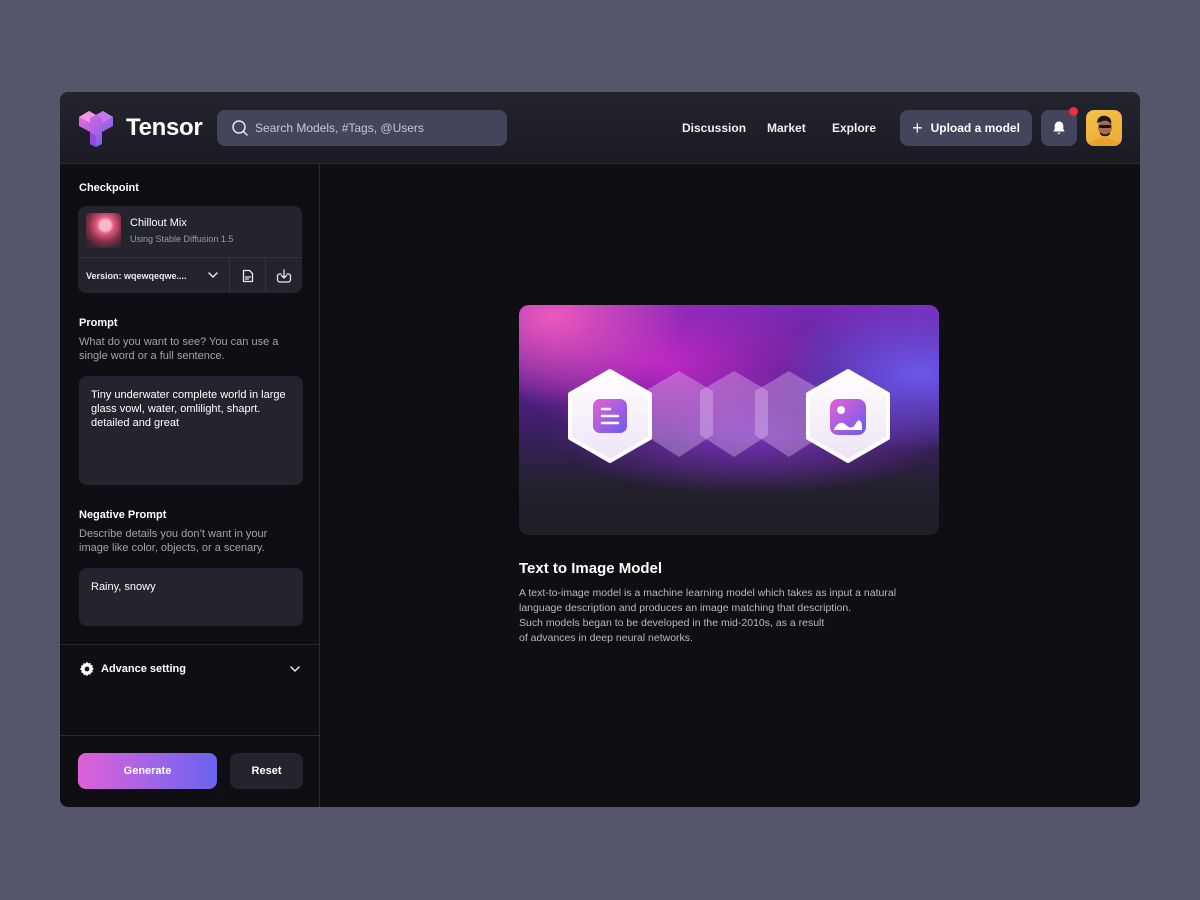 The width and height of the screenshot is (1200, 900). I want to click on notifications-button, so click(1059, 126).